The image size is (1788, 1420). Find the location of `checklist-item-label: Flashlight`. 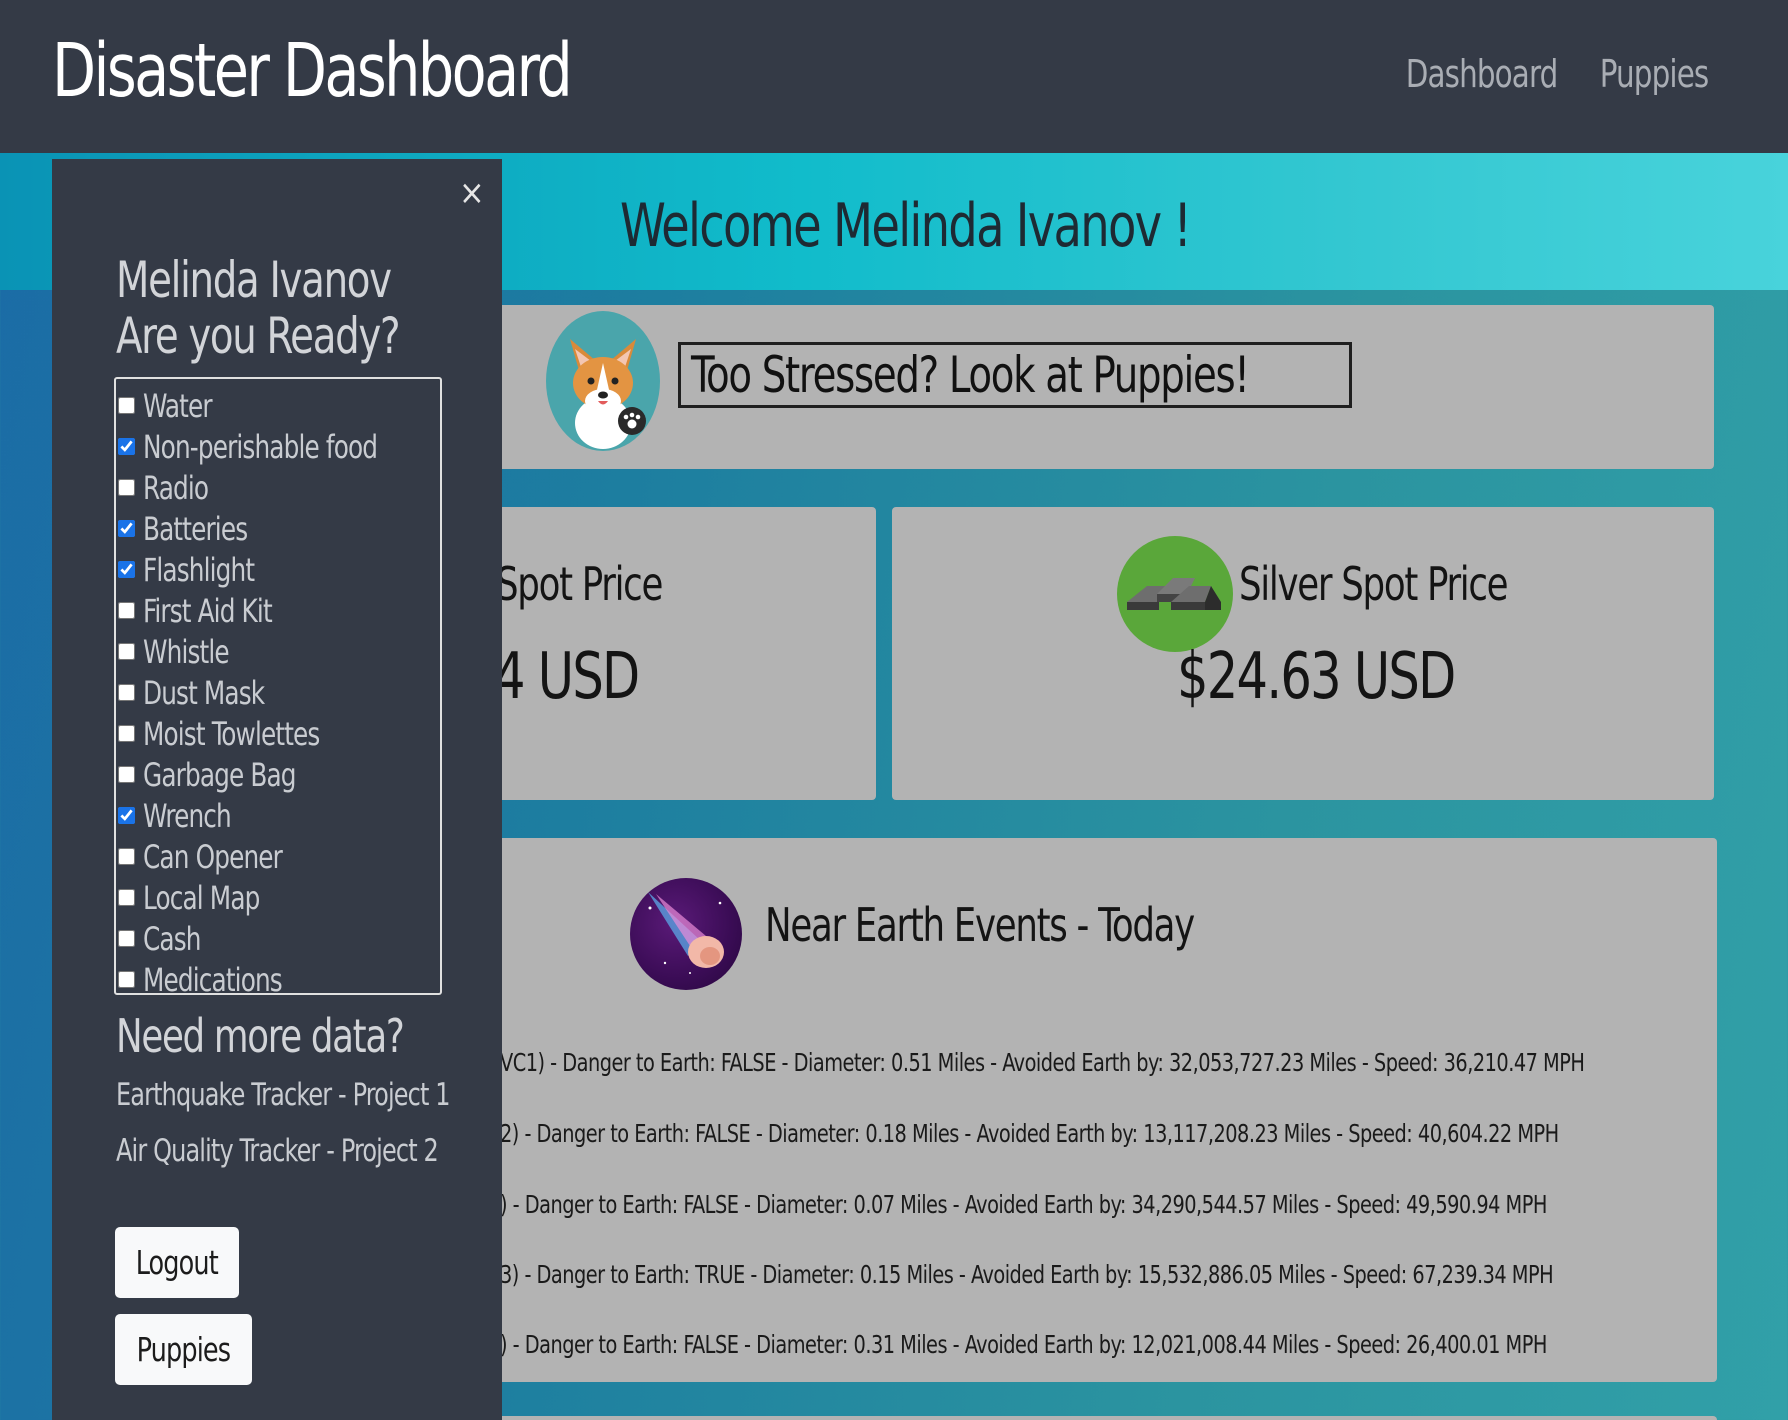

checklist-item-label: Flashlight is located at coordinates (199, 569).